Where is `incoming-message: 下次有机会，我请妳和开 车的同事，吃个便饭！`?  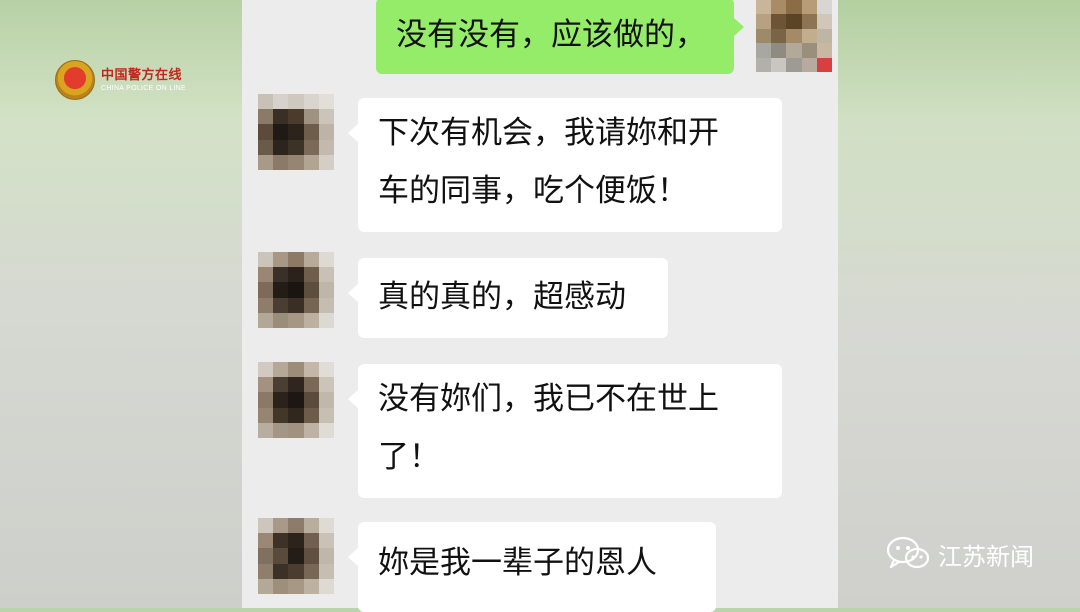
incoming-message: 下次有机会，我请妳和开 车的同事，吃个便饭！ is located at coordinates (565, 165).